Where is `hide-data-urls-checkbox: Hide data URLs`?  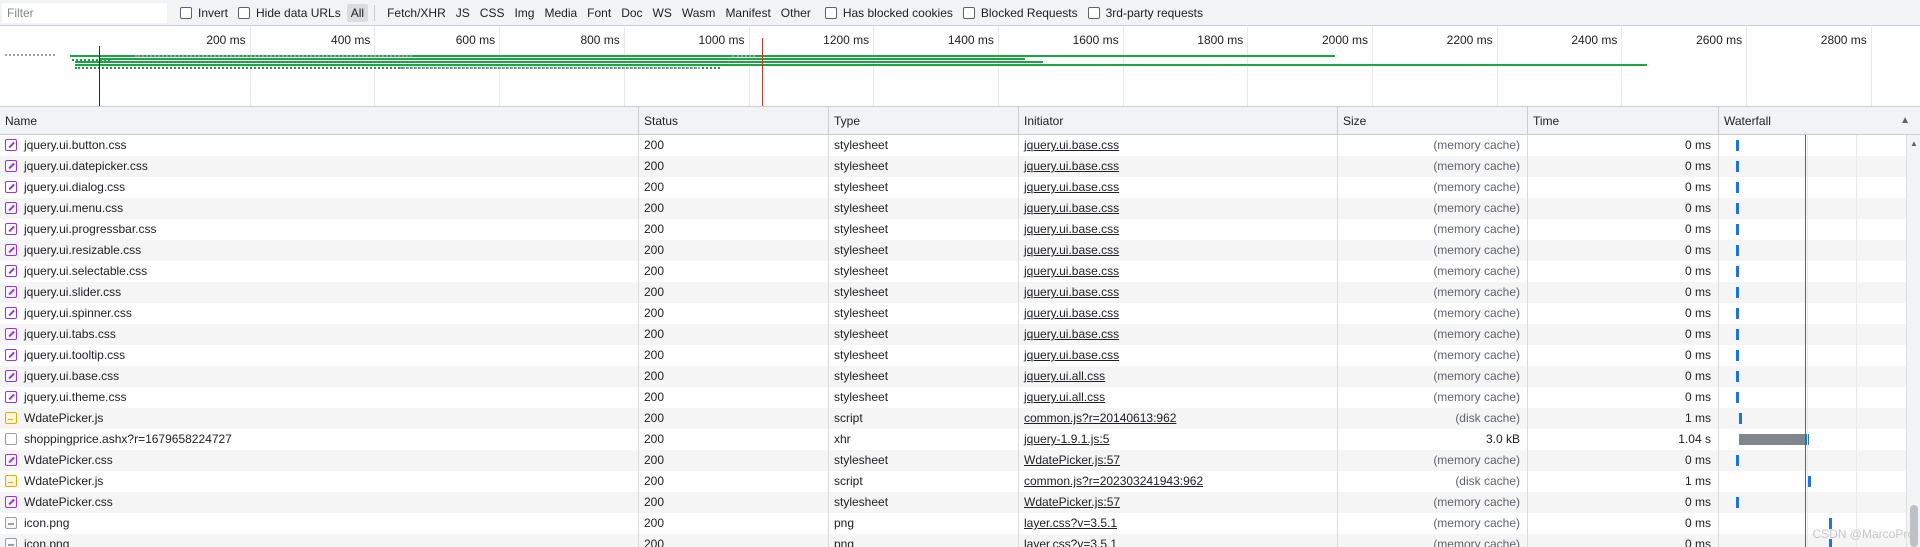 hide-data-urls-checkbox: Hide data URLs is located at coordinates (289, 13).